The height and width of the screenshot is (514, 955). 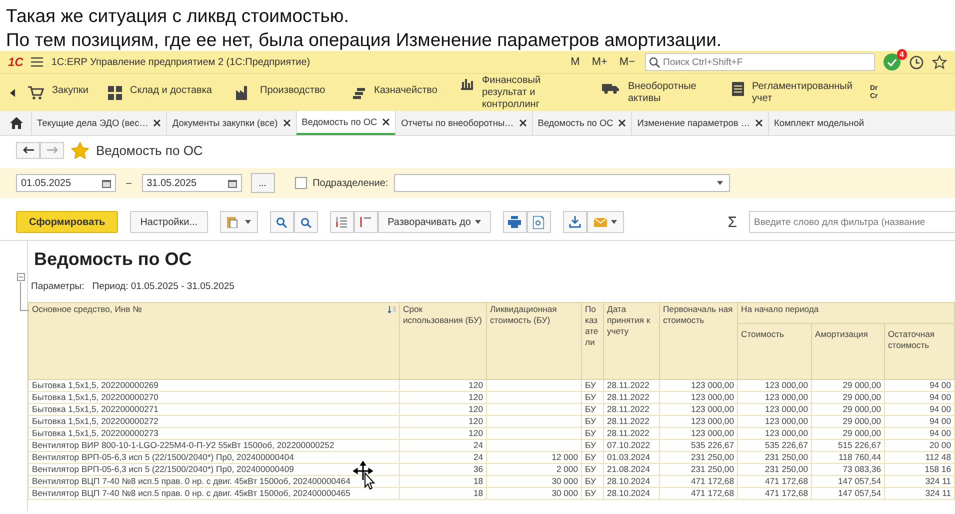 What do you see at coordinates (171, 91) in the screenshot?
I see `section-link: Склад и доставка` at bounding box center [171, 91].